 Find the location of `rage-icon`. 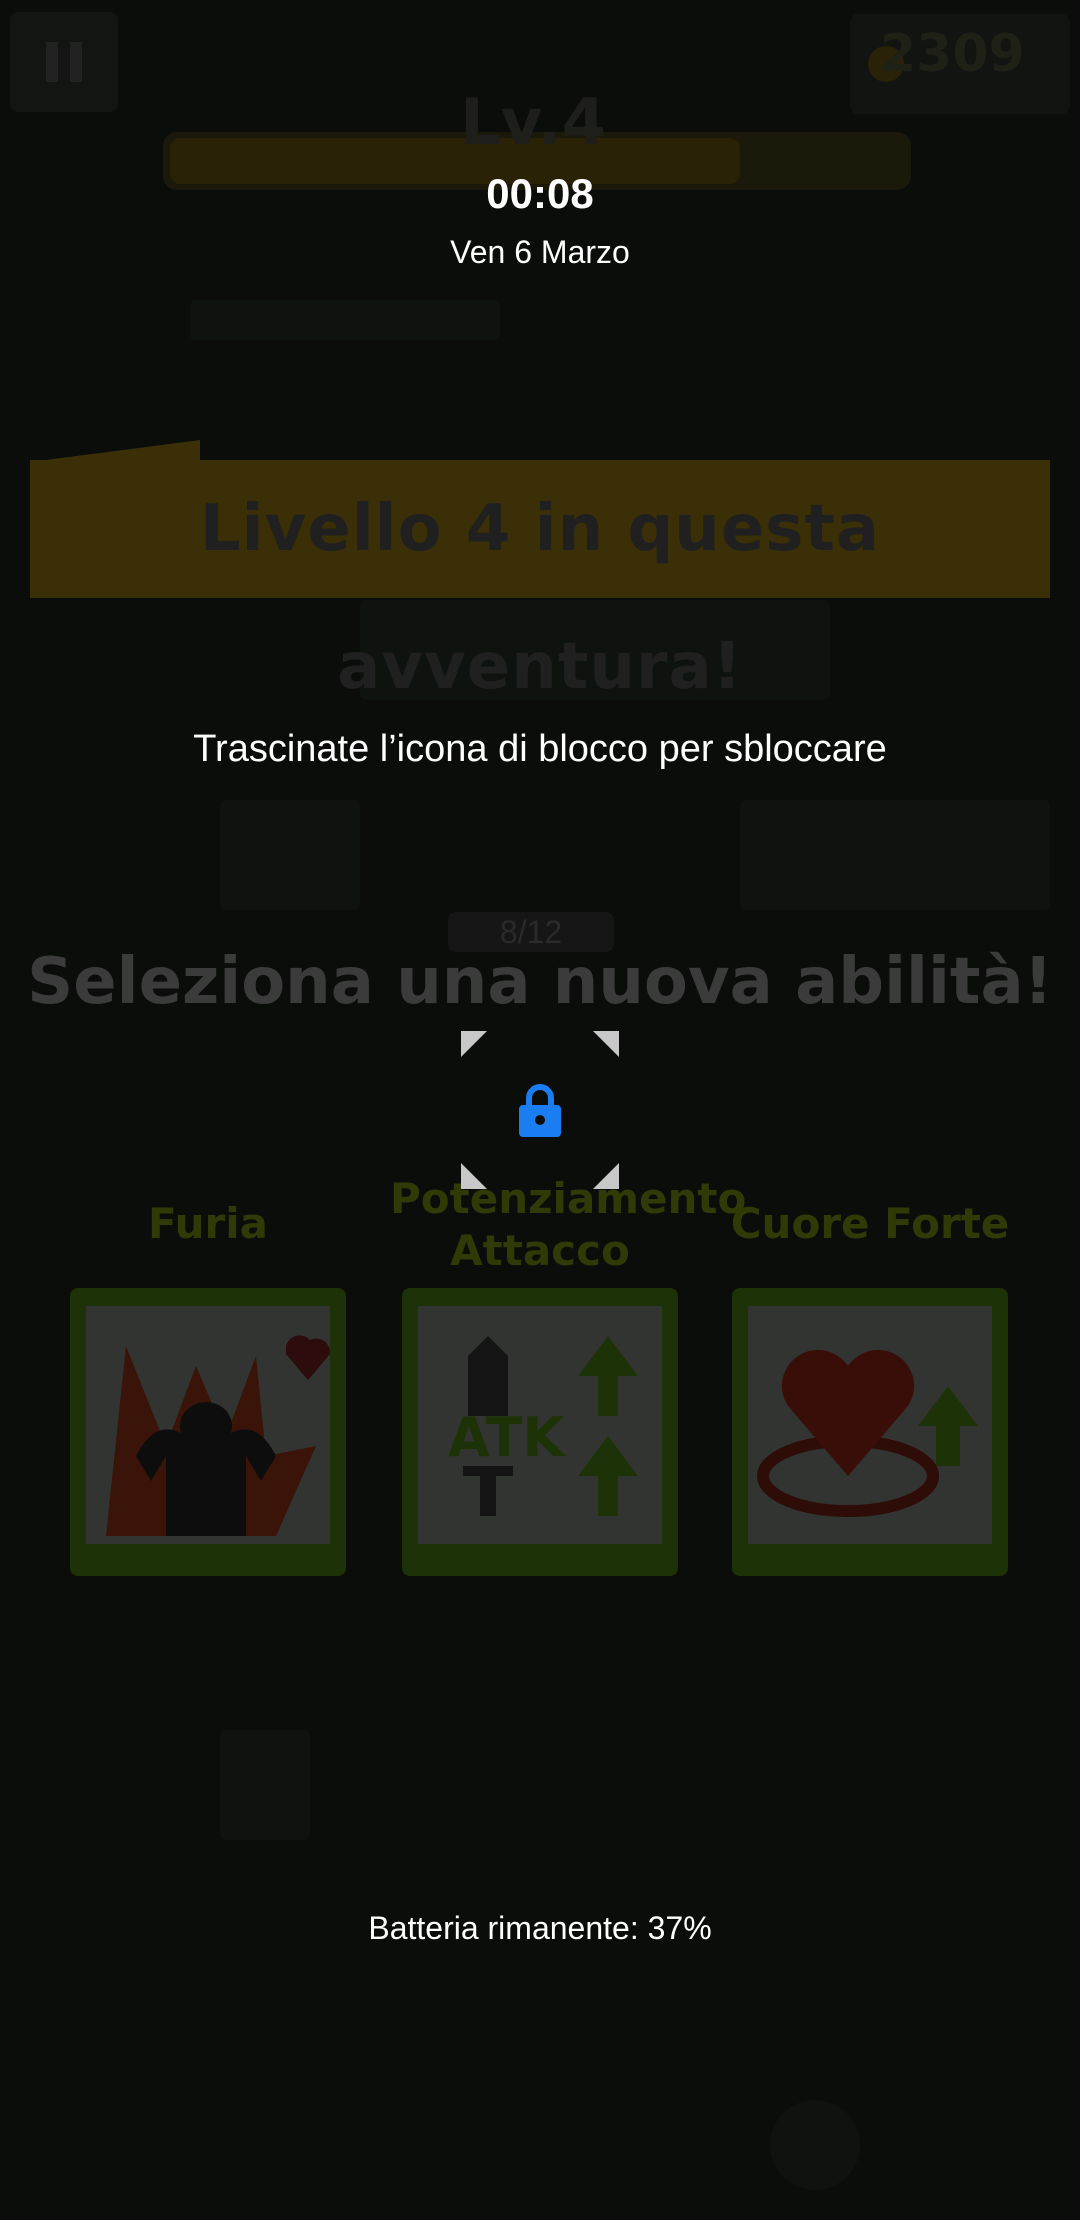

rage-icon is located at coordinates (218, 1435).